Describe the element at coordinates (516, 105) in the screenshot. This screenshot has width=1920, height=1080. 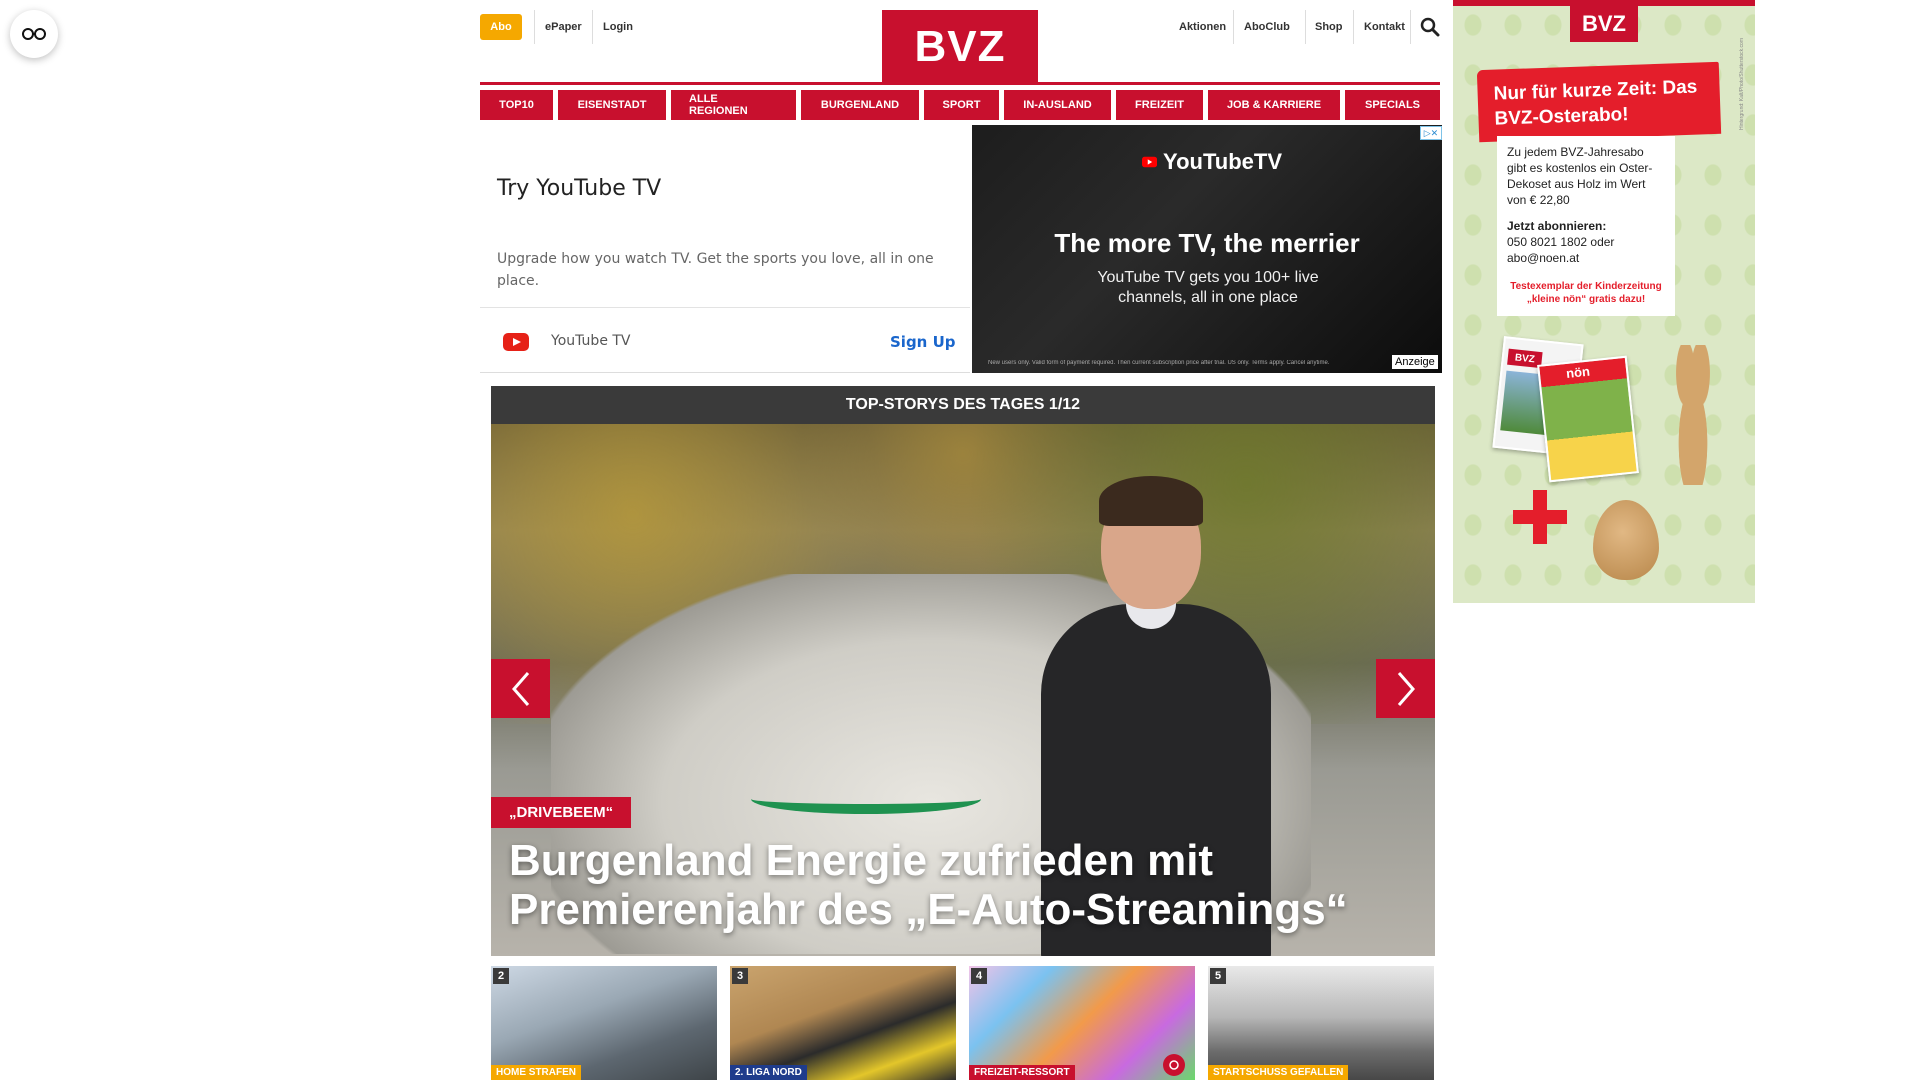
I see `nav-item-top10: TOP10` at that location.